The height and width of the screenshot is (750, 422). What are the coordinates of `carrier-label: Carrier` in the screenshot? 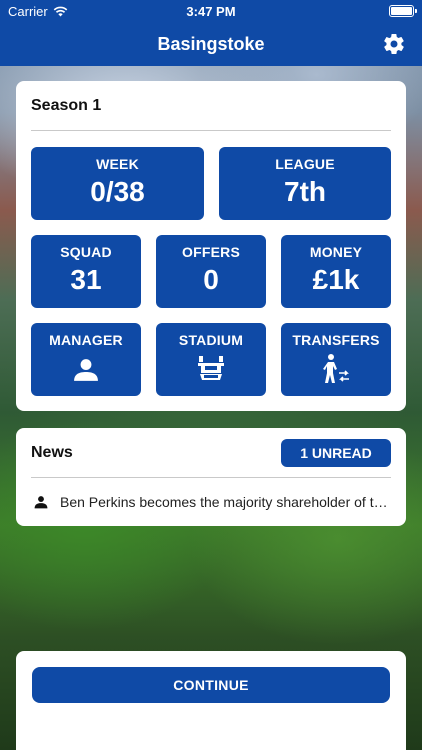 It's located at (28, 11).